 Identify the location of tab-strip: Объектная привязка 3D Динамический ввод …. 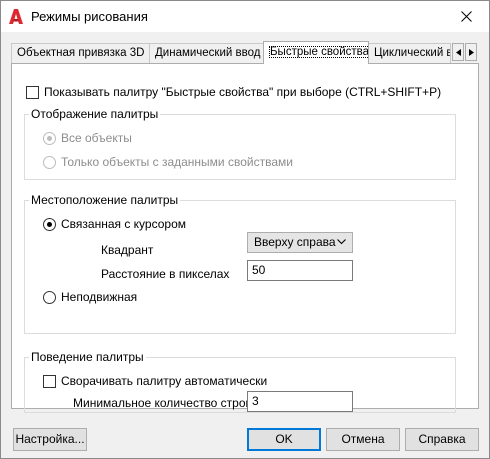
(245, 52).